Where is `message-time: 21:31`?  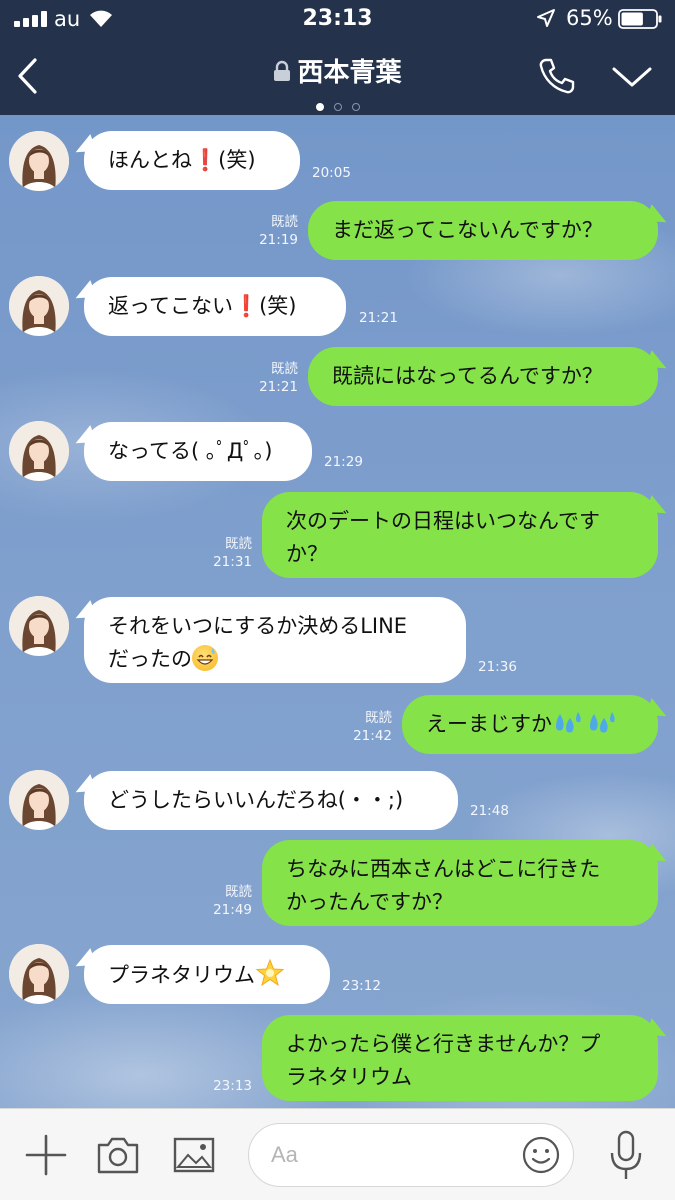
message-time: 21:31 is located at coordinates (232, 562).